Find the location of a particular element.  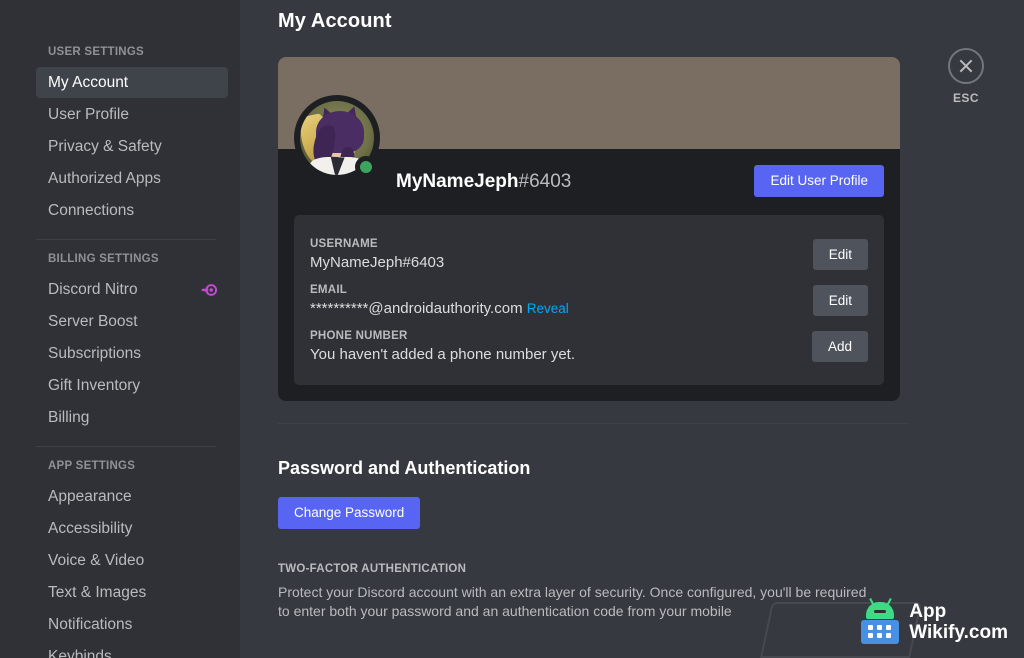

sidebar-item-label: Privacy & Safety is located at coordinates (105, 146).